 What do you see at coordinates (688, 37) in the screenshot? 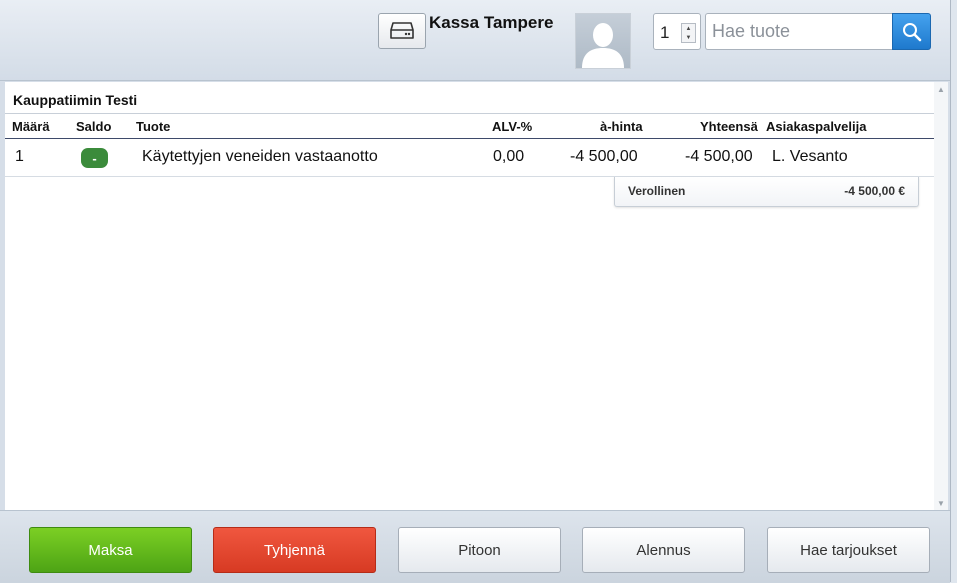
I see `spin-down-icon: ▼` at bounding box center [688, 37].